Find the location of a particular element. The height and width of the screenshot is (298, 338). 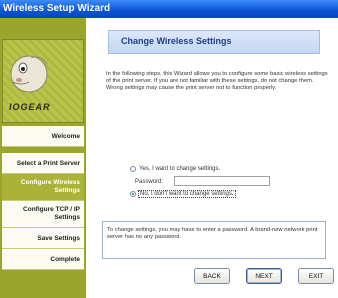

brand-logo-panel: IOGEAR is located at coordinates (43, 81).